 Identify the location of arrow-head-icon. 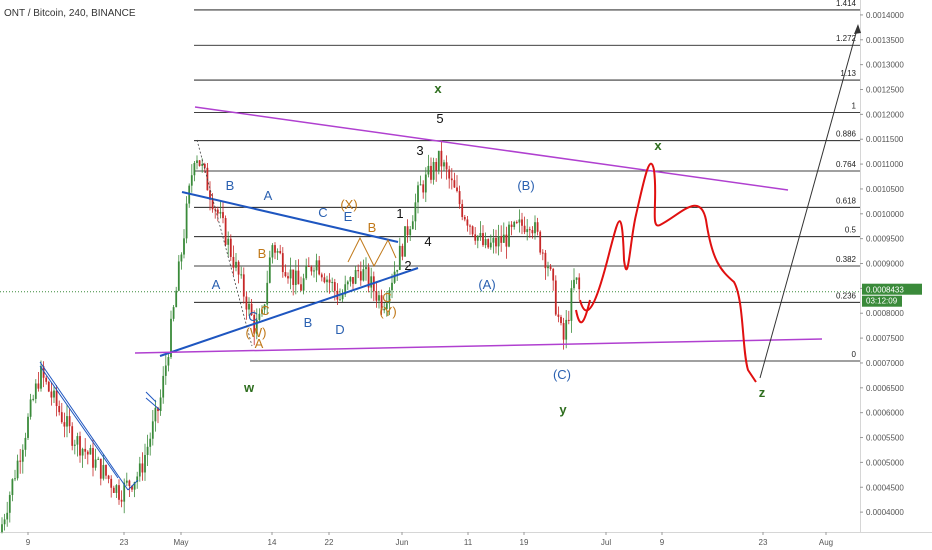
(857, 29).